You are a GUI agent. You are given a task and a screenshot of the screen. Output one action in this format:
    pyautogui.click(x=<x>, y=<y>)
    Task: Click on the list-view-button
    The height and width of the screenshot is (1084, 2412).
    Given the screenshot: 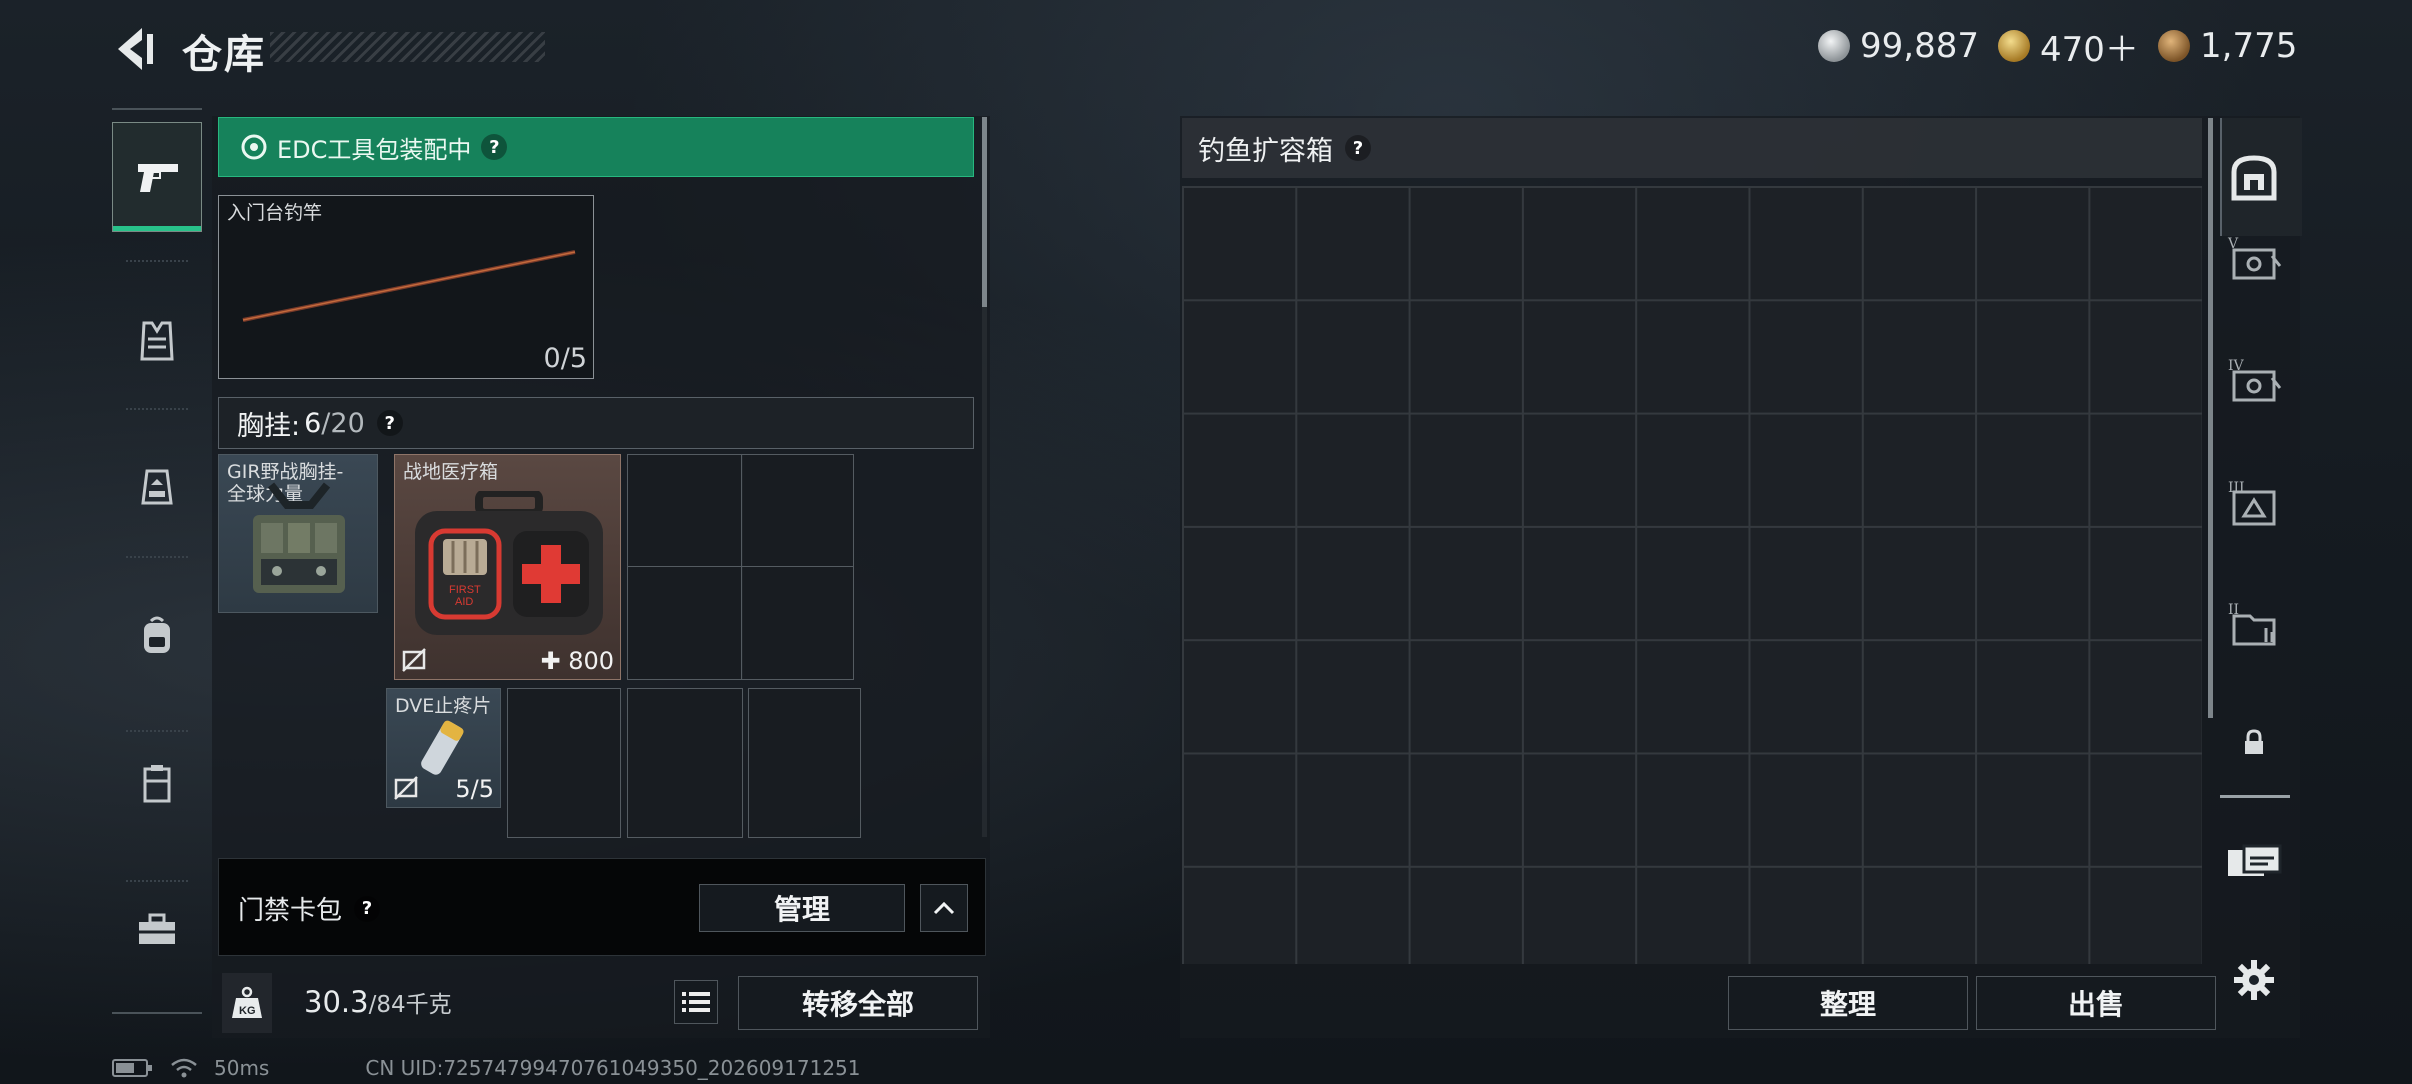 What is the action you would take?
    pyautogui.click(x=696, y=1002)
    